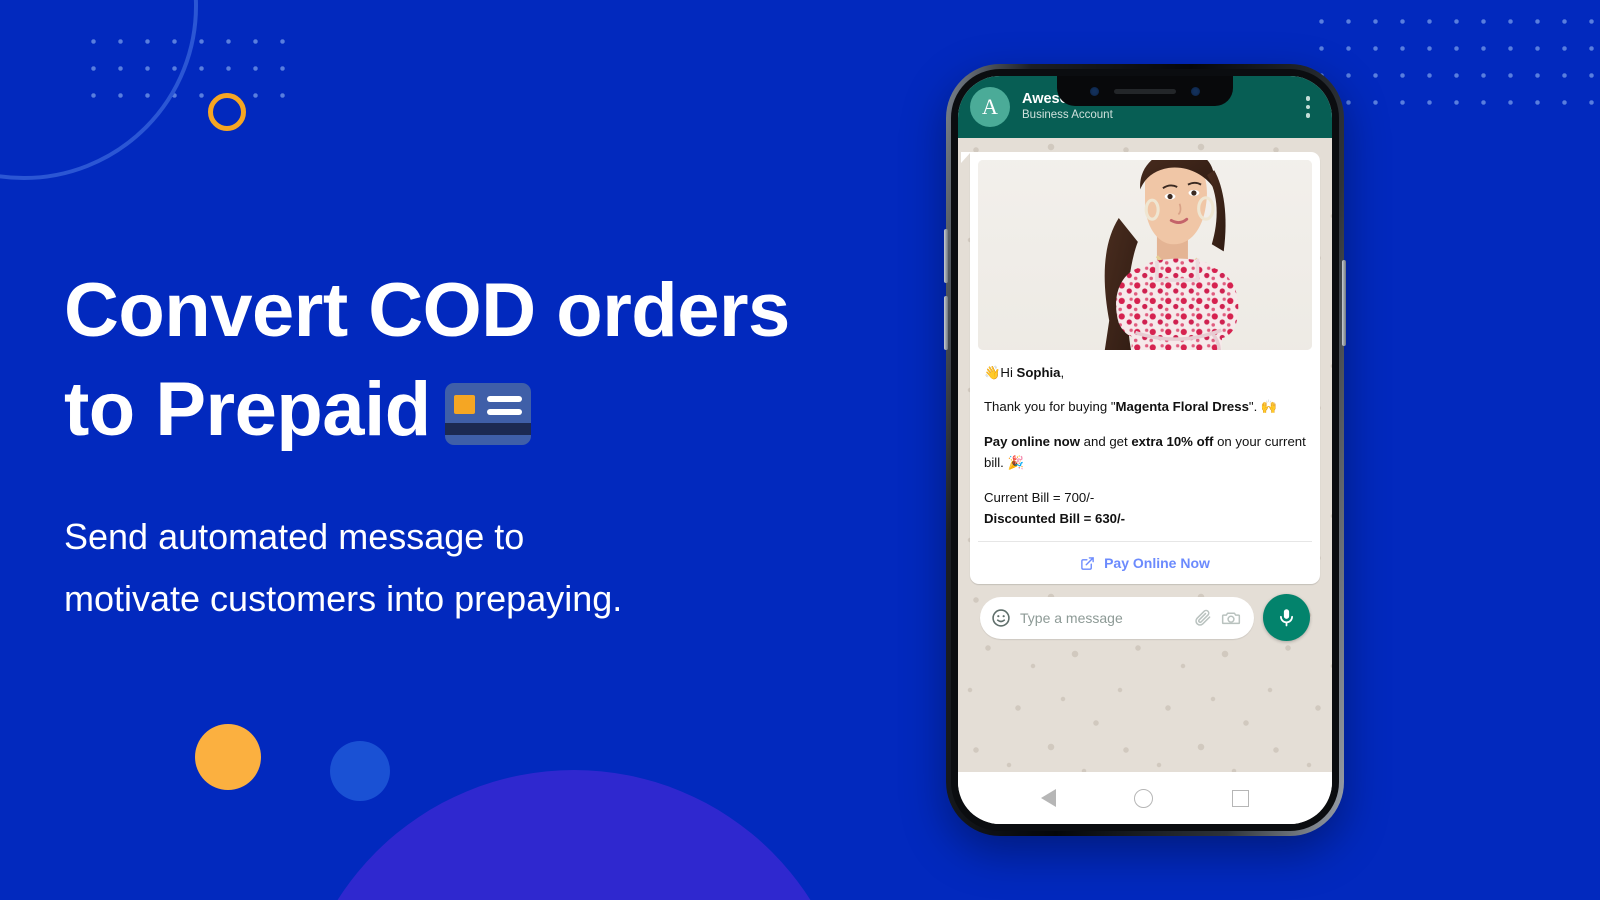  What do you see at coordinates (1195, 91) in the screenshot?
I see `front-camera-2-icon` at bounding box center [1195, 91].